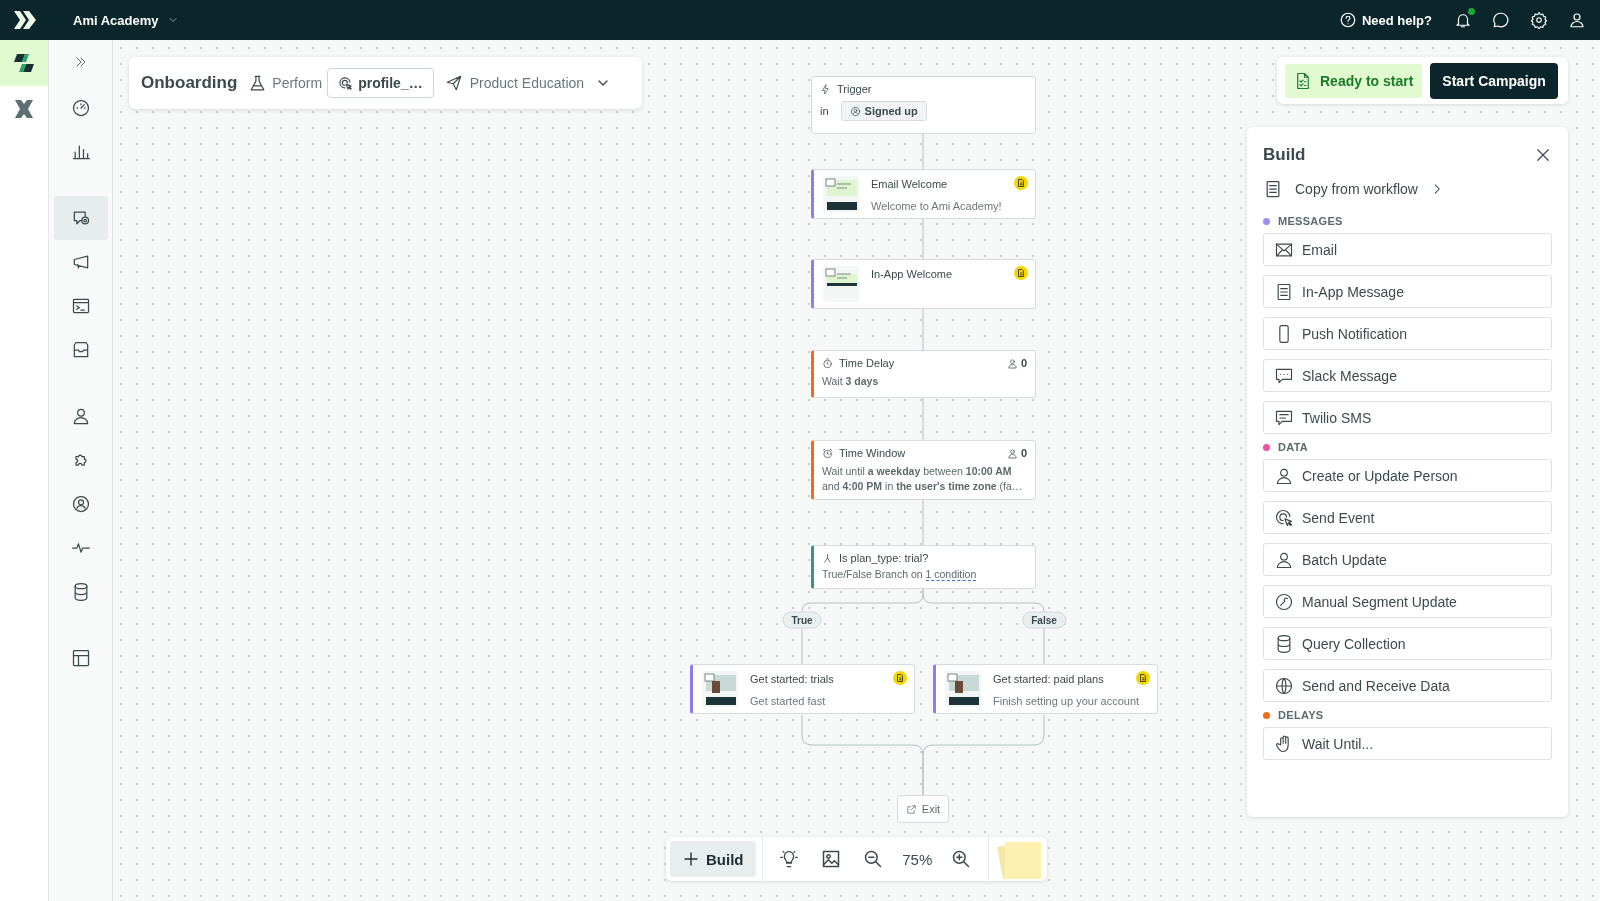 The image size is (1600, 901). I want to click on copy-from-workflow-link: Copy from workflow, so click(1407, 189).